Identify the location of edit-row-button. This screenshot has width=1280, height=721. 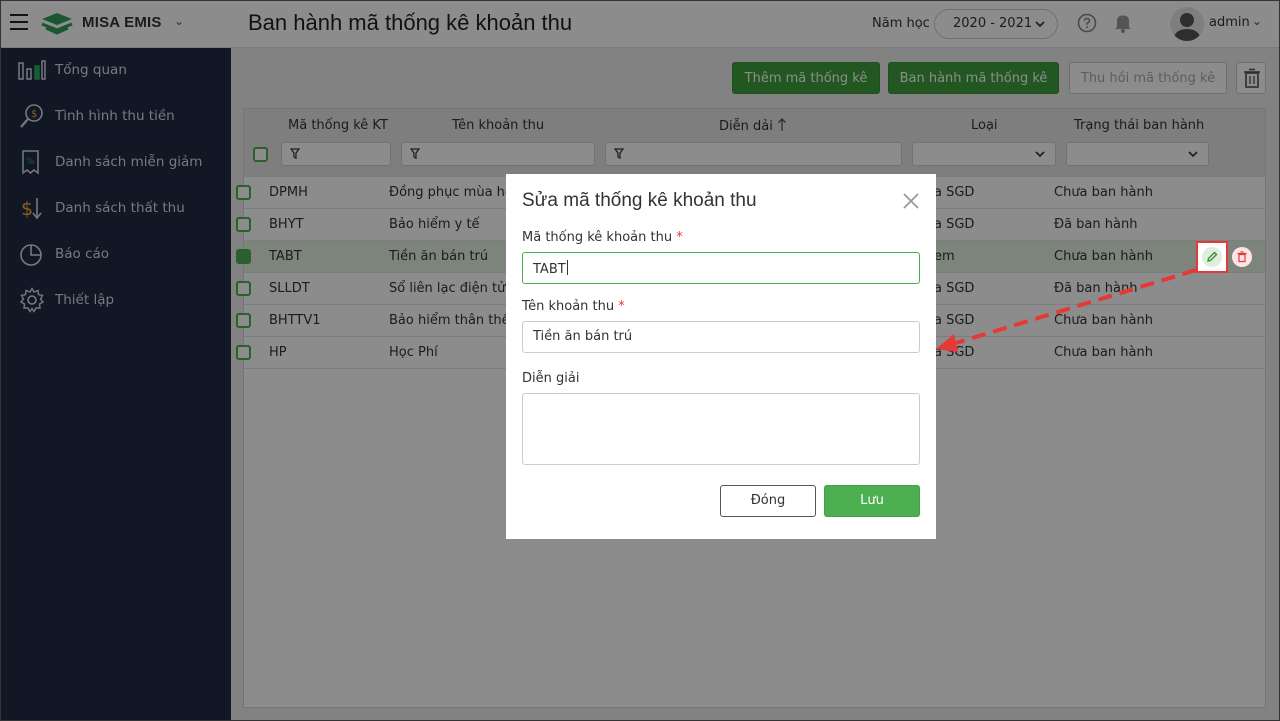
(1212, 257).